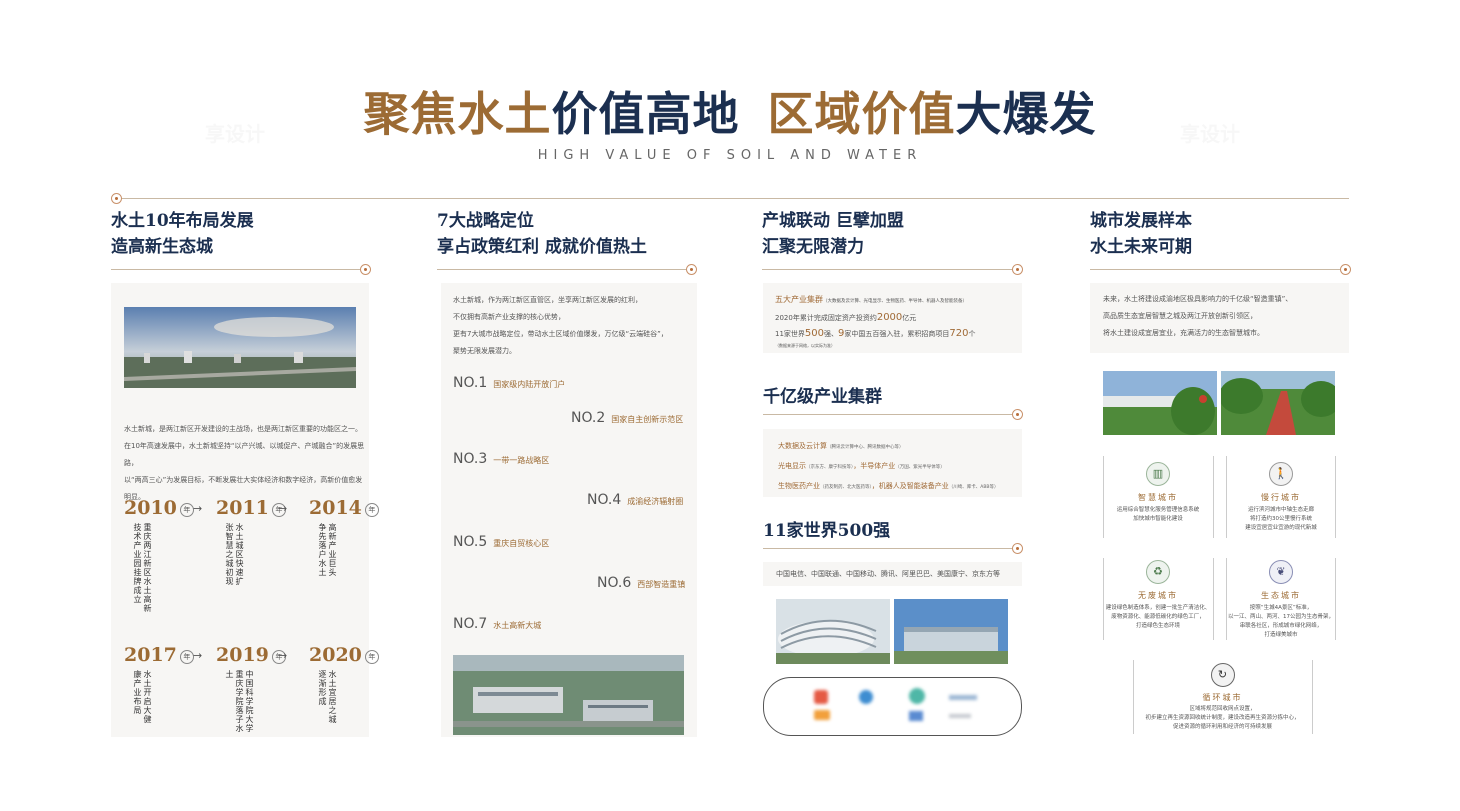  I want to click on title-part1: 聚焦水土, so click(457, 114).